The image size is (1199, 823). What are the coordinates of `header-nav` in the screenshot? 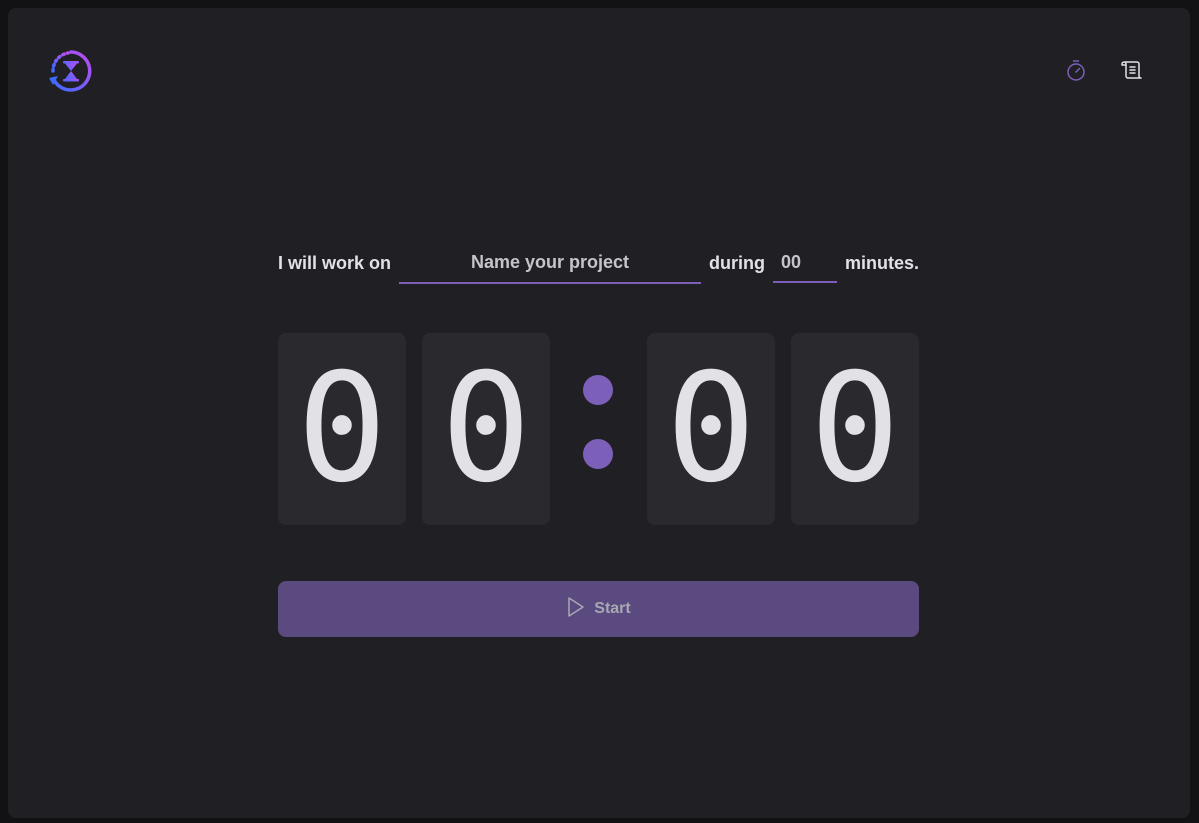 It's located at (1104, 70).